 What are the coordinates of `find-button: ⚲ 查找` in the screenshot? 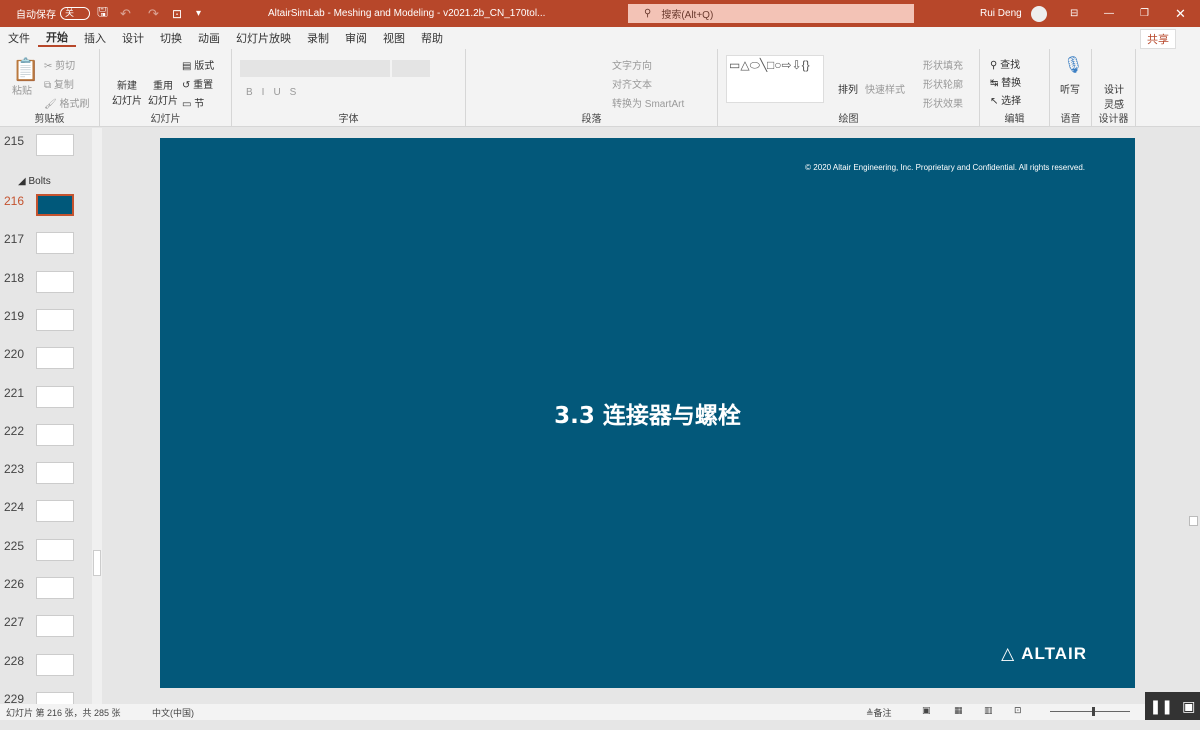 It's located at (1005, 63).